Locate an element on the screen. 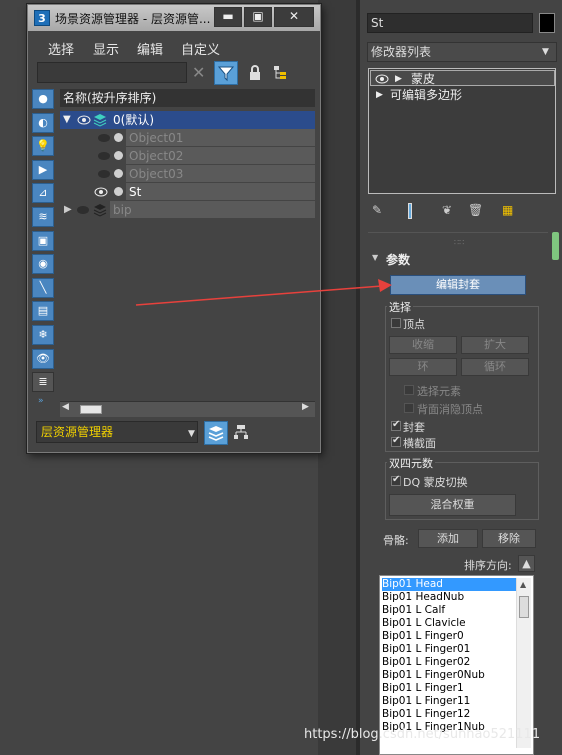  loop-button: 循环 is located at coordinates (495, 367).